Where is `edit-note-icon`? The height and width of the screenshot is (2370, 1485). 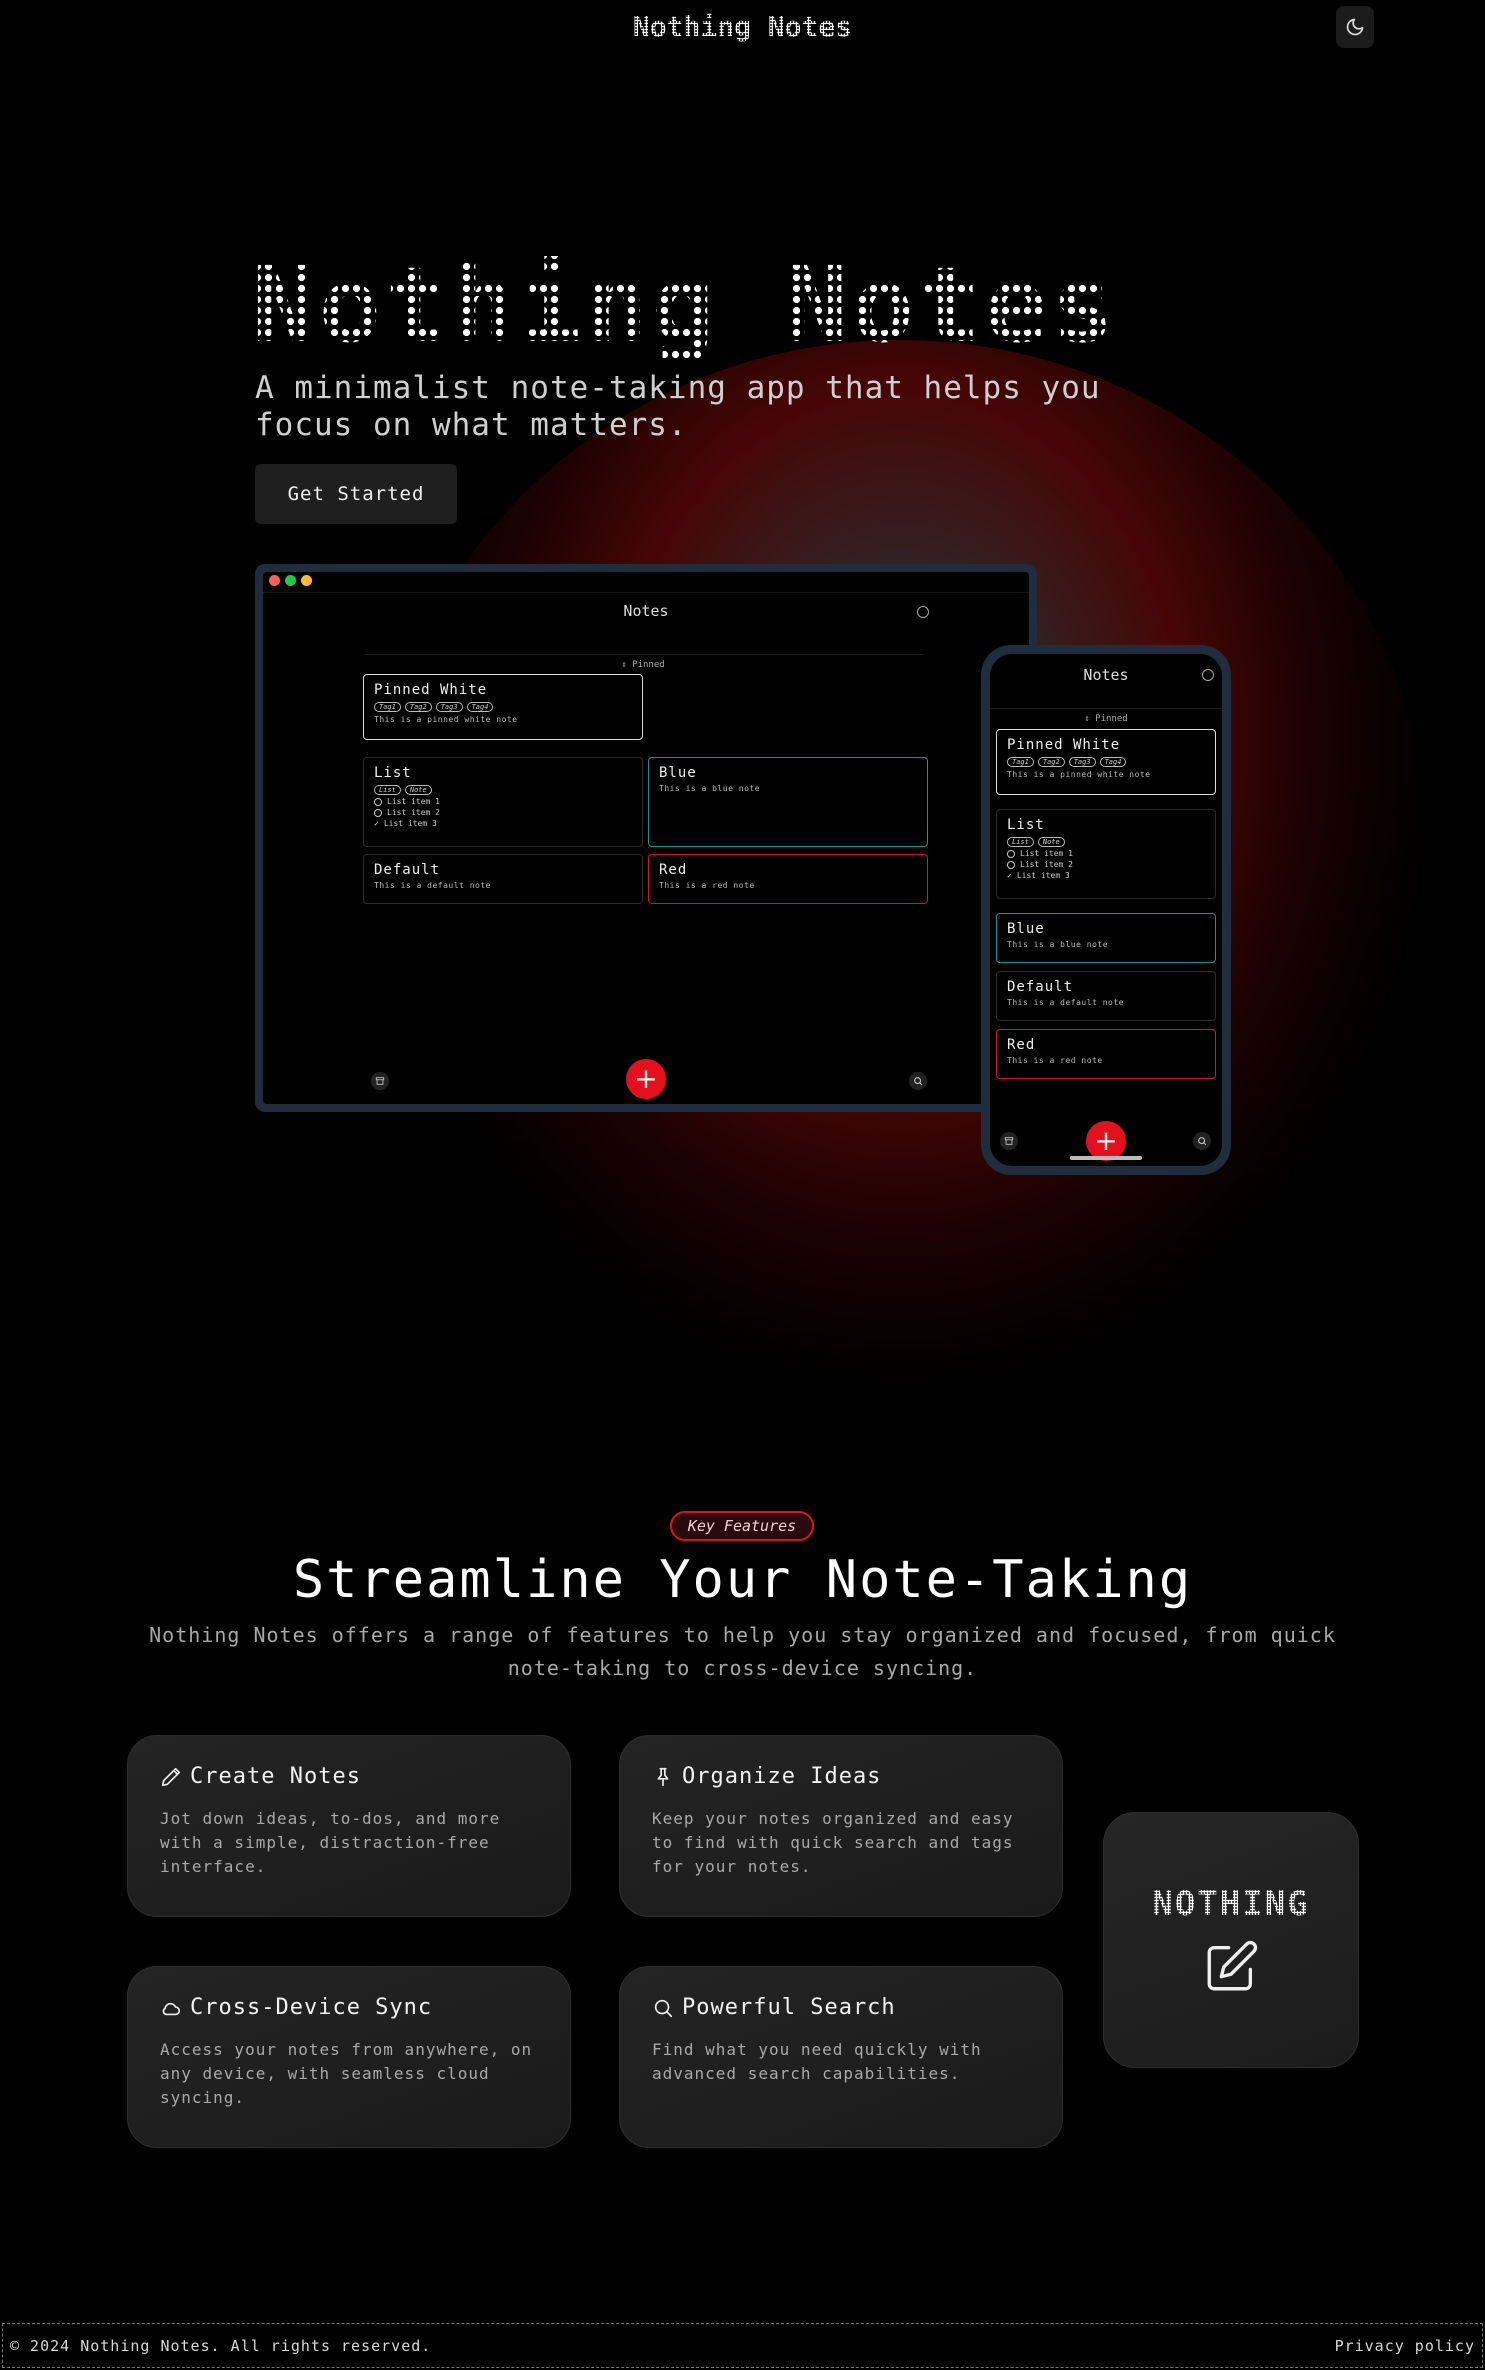 edit-note-icon is located at coordinates (1232, 1965).